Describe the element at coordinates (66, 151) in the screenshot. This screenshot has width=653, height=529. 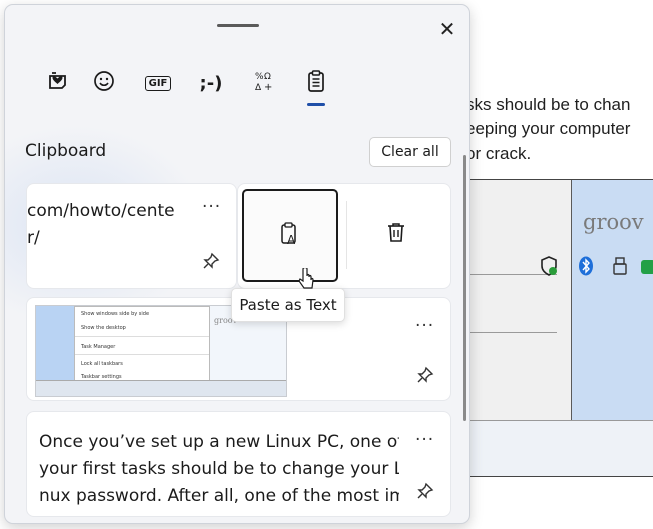
I see `section-title: Clipboard` at that location.